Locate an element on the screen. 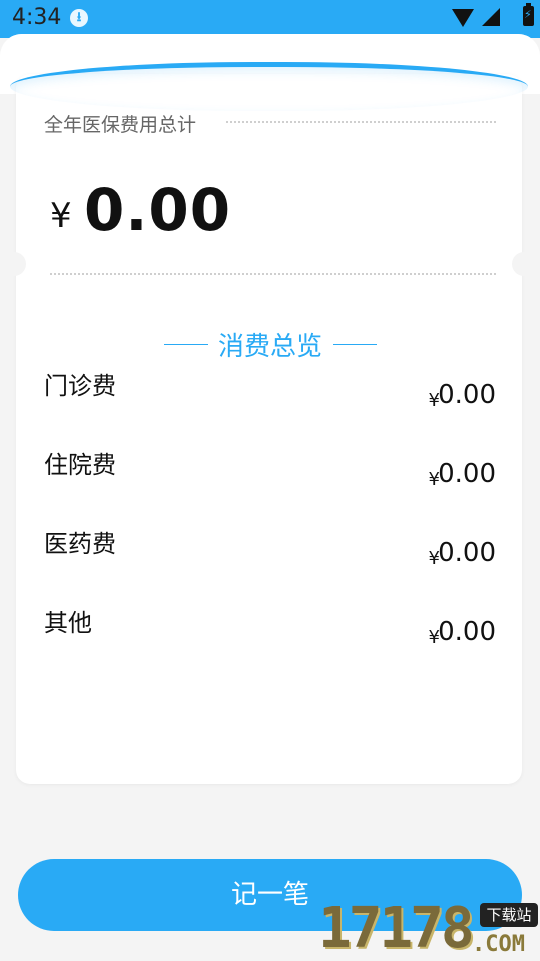  download-icon: ⭳ is located at coordinates (79, 18).